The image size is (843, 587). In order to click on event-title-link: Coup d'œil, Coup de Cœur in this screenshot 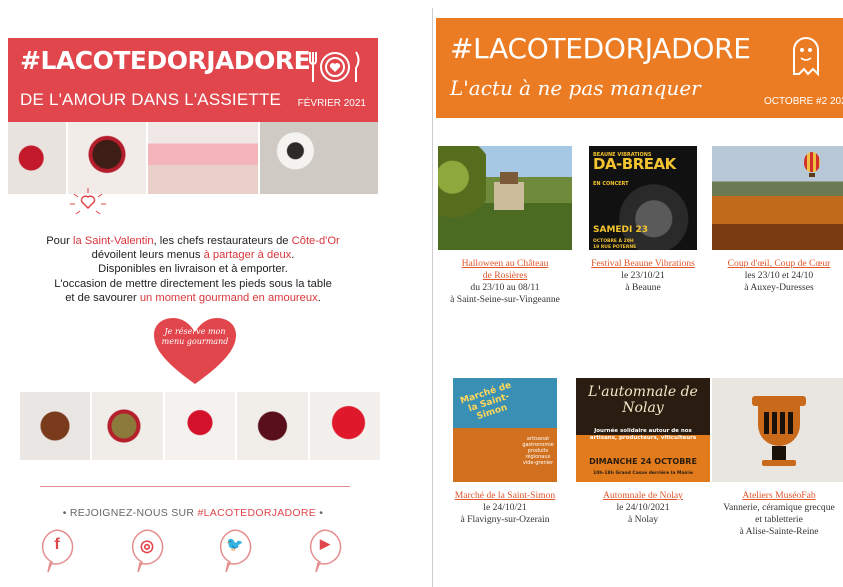, I will do `click(779, 263)`.